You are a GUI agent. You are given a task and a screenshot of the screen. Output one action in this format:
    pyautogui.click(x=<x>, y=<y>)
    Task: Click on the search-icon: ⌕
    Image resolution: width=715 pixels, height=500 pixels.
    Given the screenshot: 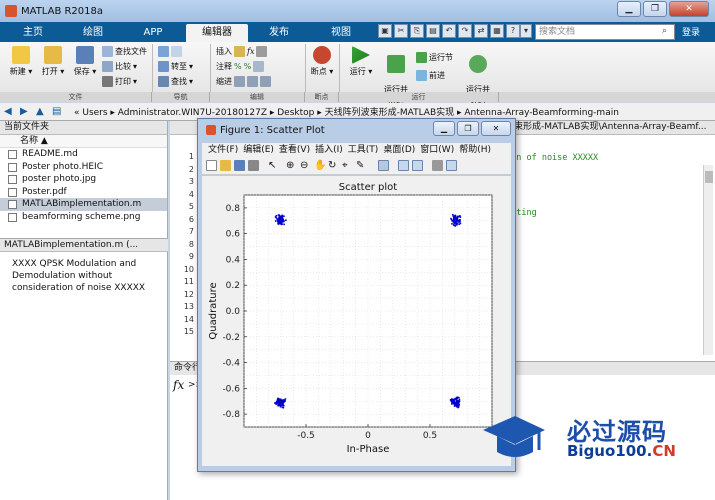 What is the action you would take?
    pyautogui.click(x=664, y=31)
    